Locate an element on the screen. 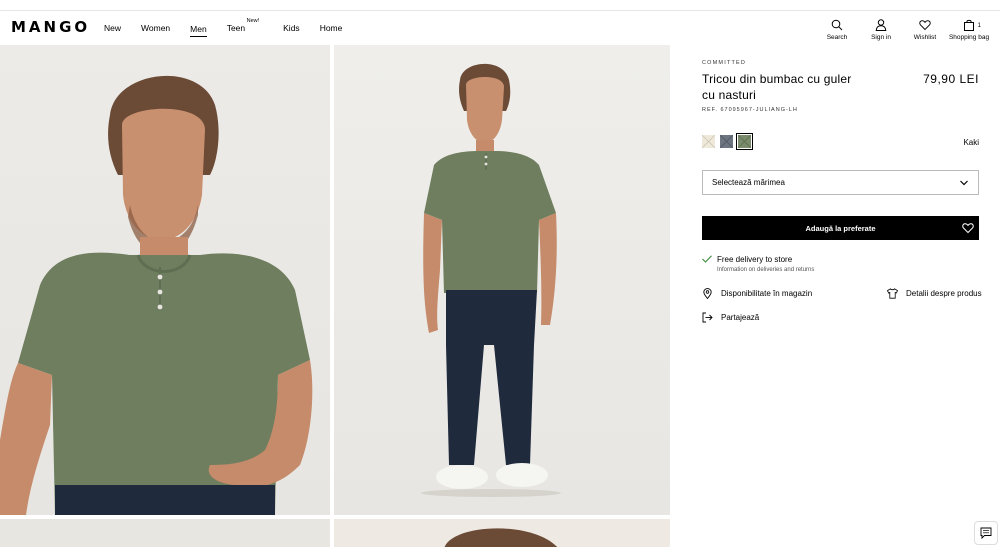  sign-in-button: Sign in is located at coordinates (881, 30).